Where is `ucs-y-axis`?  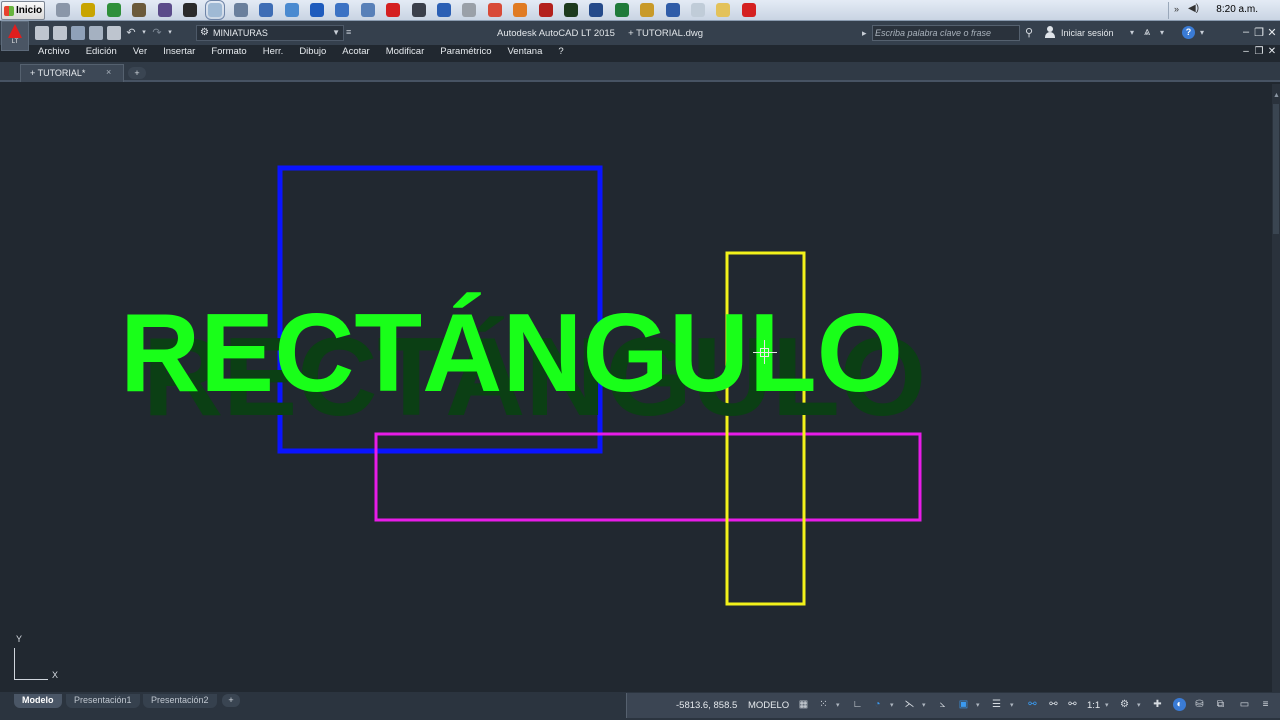
ucs-y-axis is located at coordinates (14, 664).